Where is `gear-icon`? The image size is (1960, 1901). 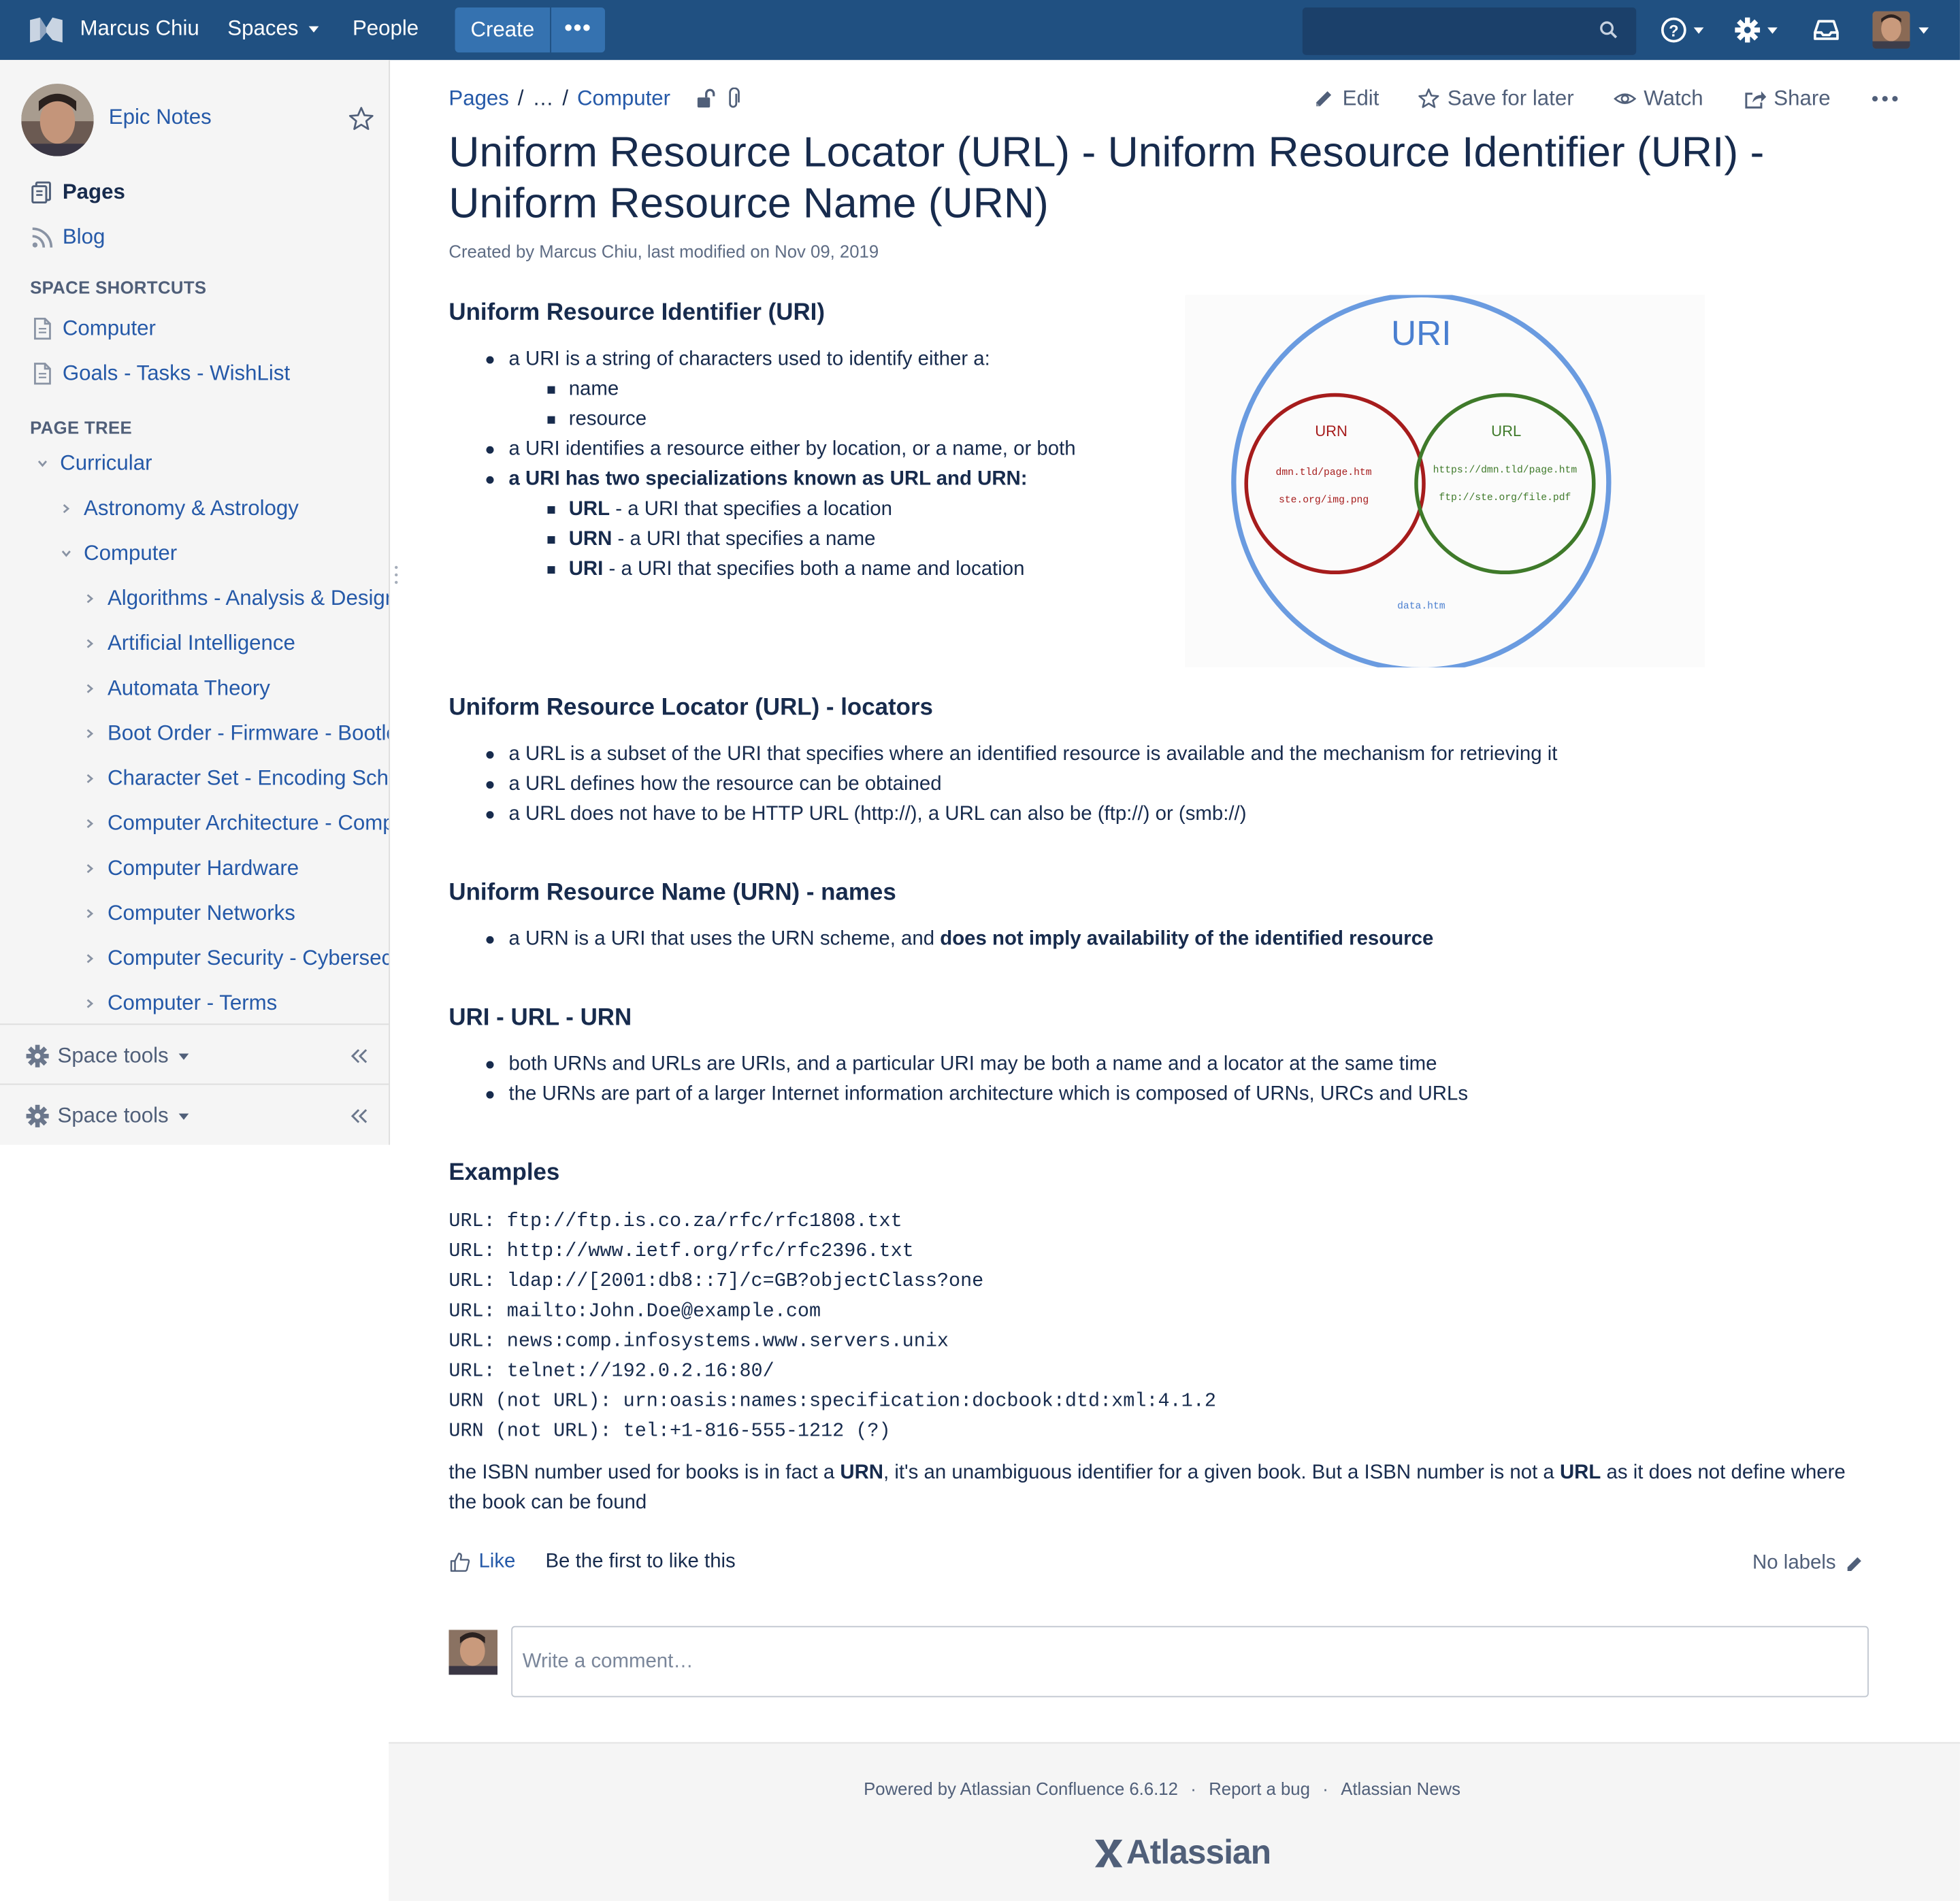 gear-icon is located at coordinates (1758, 30).